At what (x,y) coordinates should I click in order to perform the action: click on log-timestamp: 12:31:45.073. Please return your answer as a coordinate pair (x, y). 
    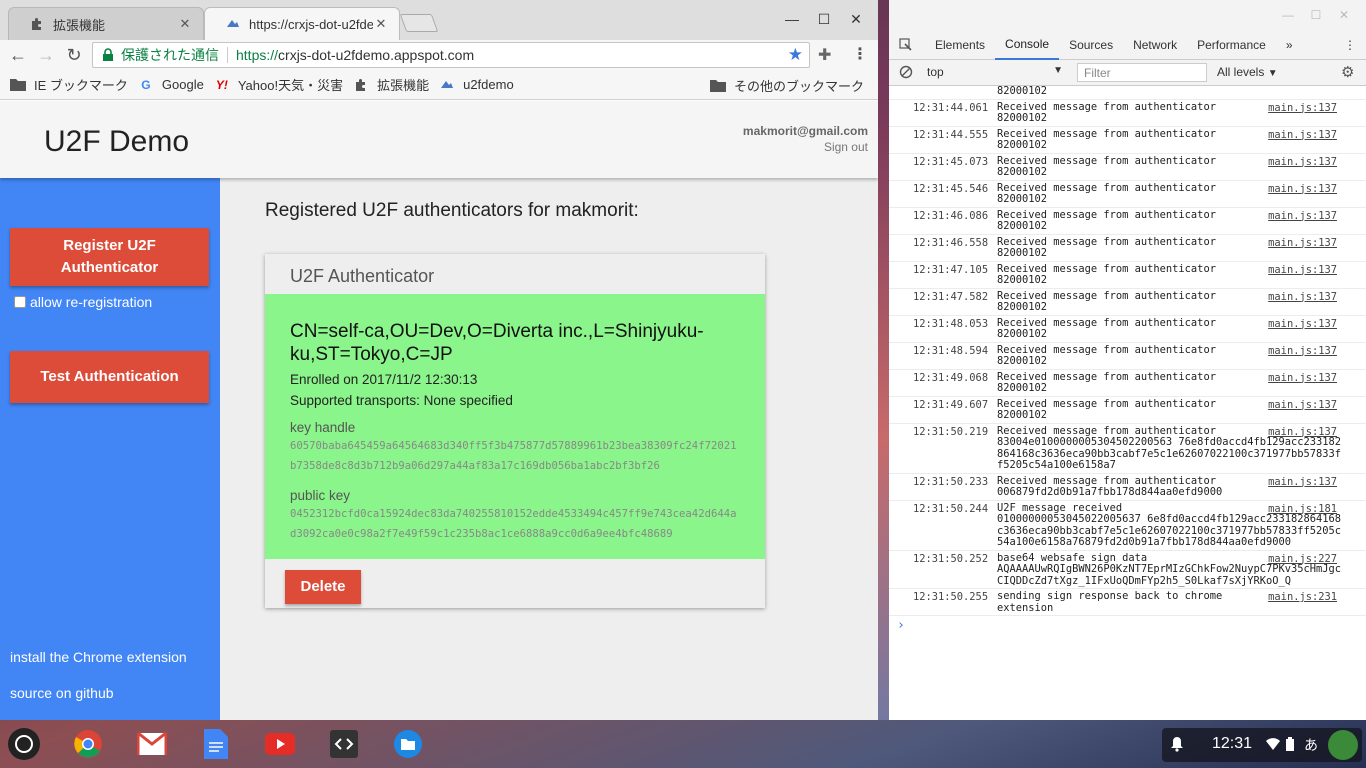
    Looking at the image, I should click on (951, 161).